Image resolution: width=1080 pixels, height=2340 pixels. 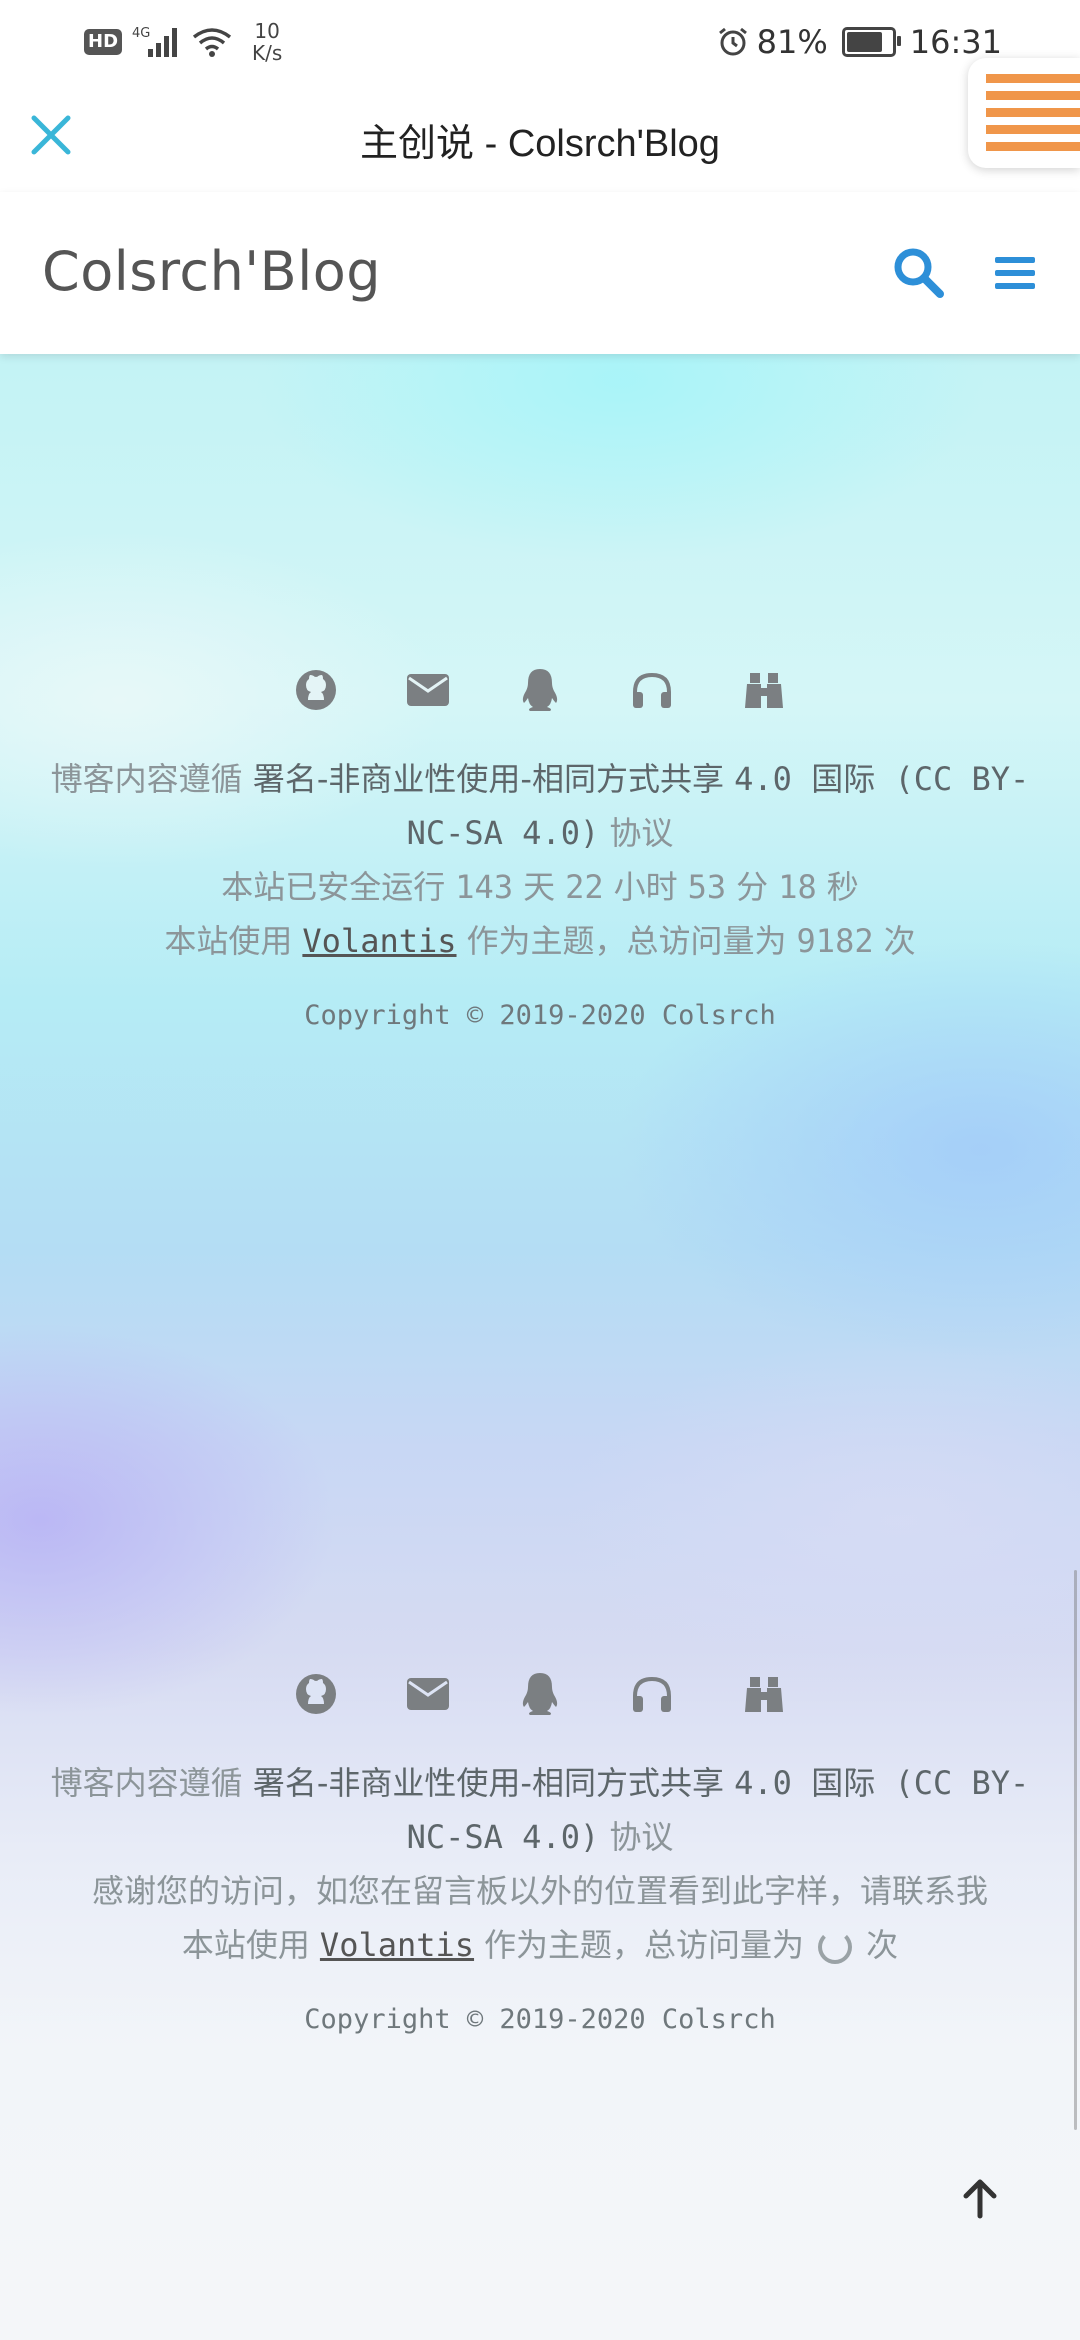 What do you see at coordinates (540, 273) in the screenshot?
I see `site-header: Colsrch'Blog` at bounding box center [540, 273].